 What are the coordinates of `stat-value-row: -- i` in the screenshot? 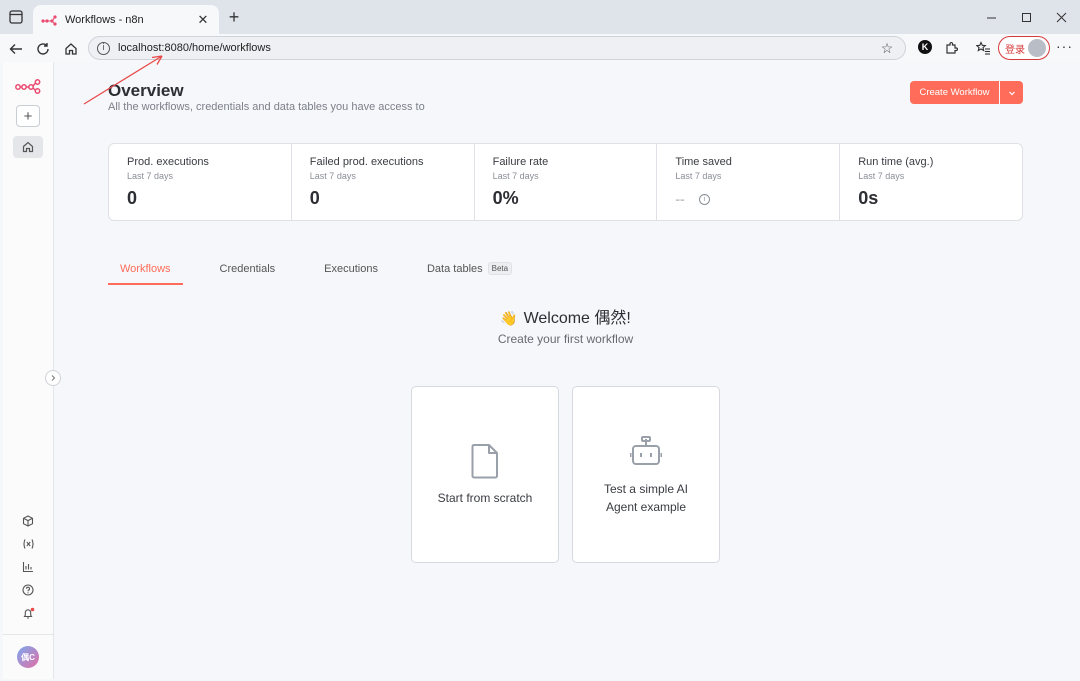 It's located at (757, 199).